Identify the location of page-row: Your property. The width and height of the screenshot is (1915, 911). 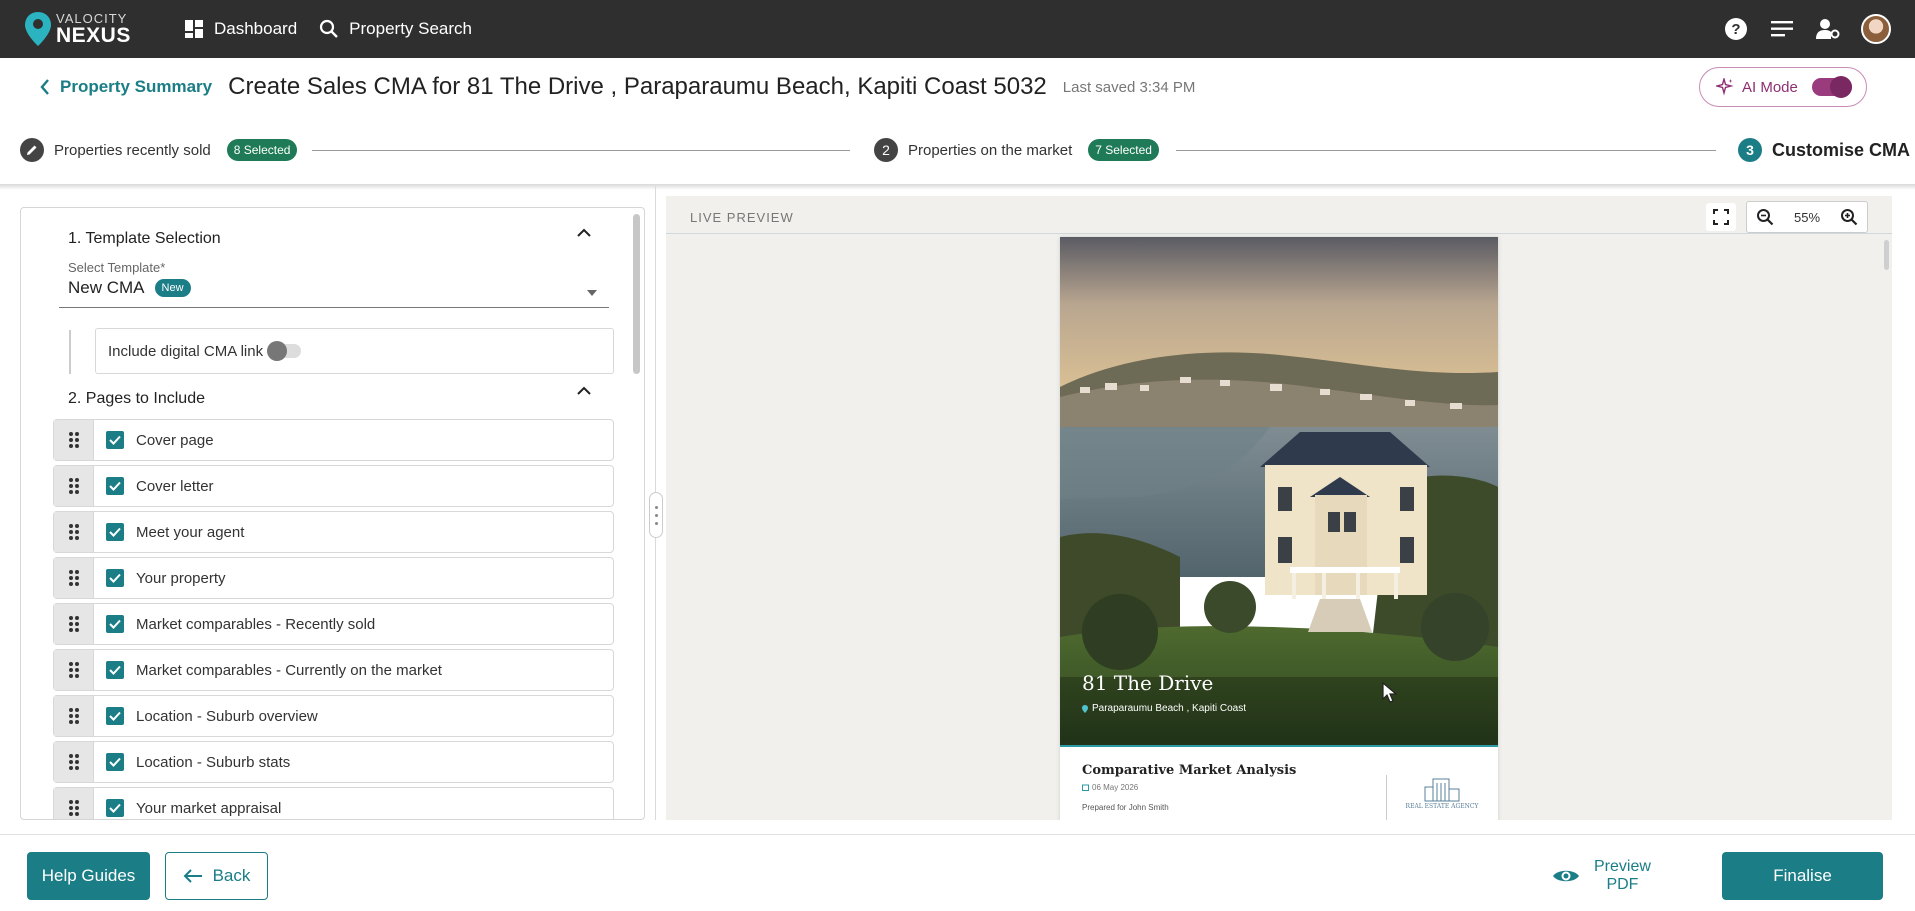
(333, 578).